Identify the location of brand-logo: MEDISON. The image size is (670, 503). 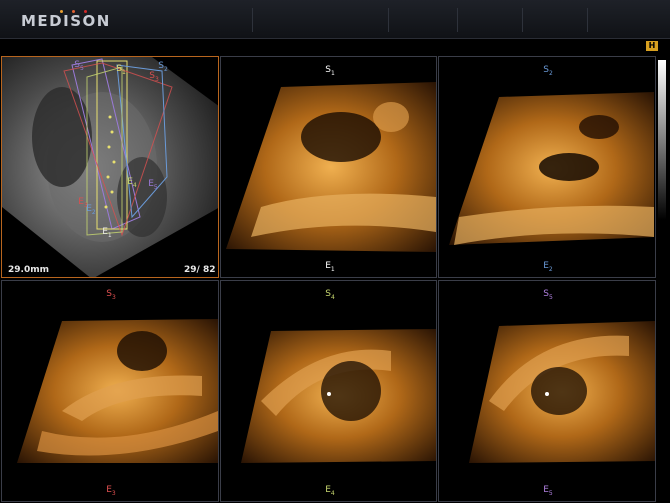
(66, 21).